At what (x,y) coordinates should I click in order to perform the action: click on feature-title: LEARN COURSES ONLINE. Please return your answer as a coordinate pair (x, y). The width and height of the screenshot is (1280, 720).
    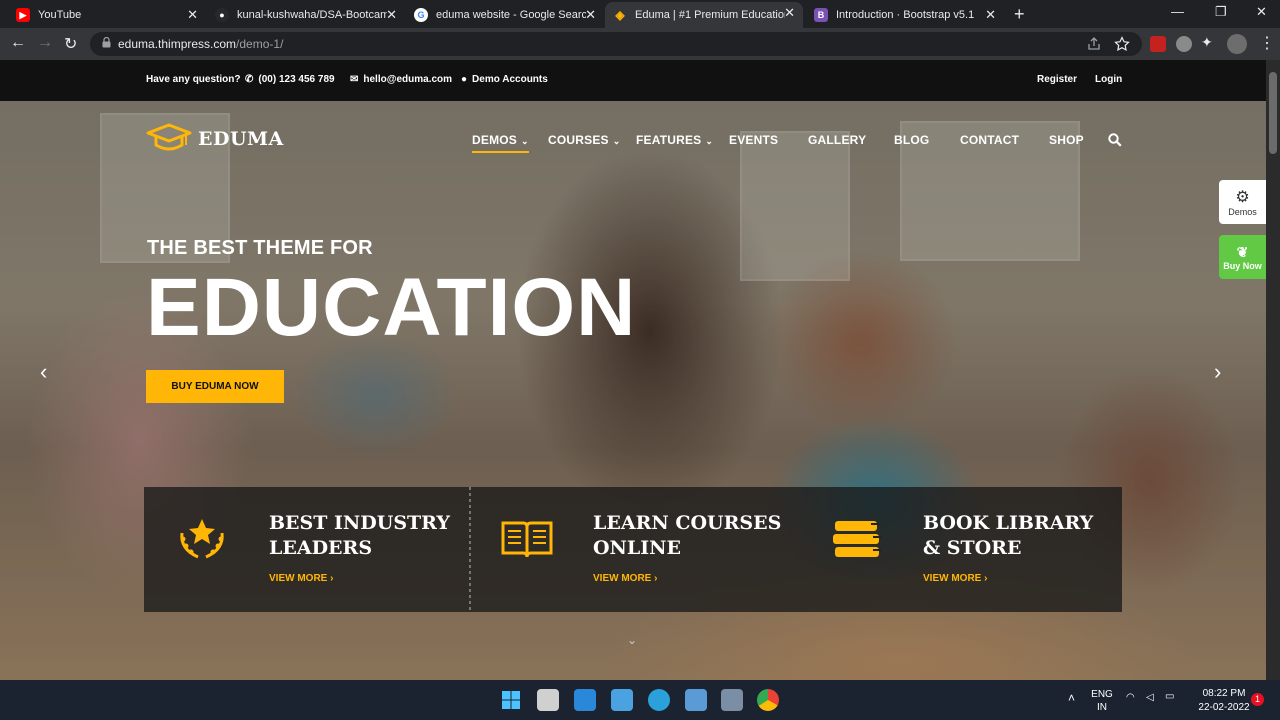
    Looking at the image, I should click on (687, 535).